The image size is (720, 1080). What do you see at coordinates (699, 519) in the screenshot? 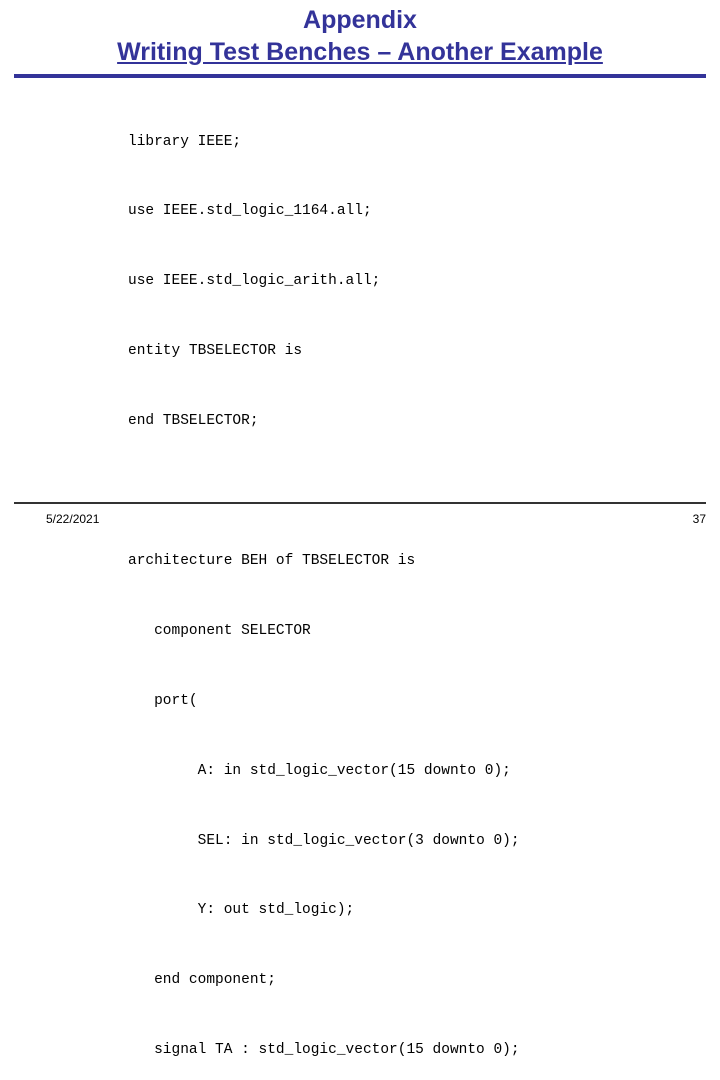
I see `footer-page-number: 37` at bounding box center [699, 519].